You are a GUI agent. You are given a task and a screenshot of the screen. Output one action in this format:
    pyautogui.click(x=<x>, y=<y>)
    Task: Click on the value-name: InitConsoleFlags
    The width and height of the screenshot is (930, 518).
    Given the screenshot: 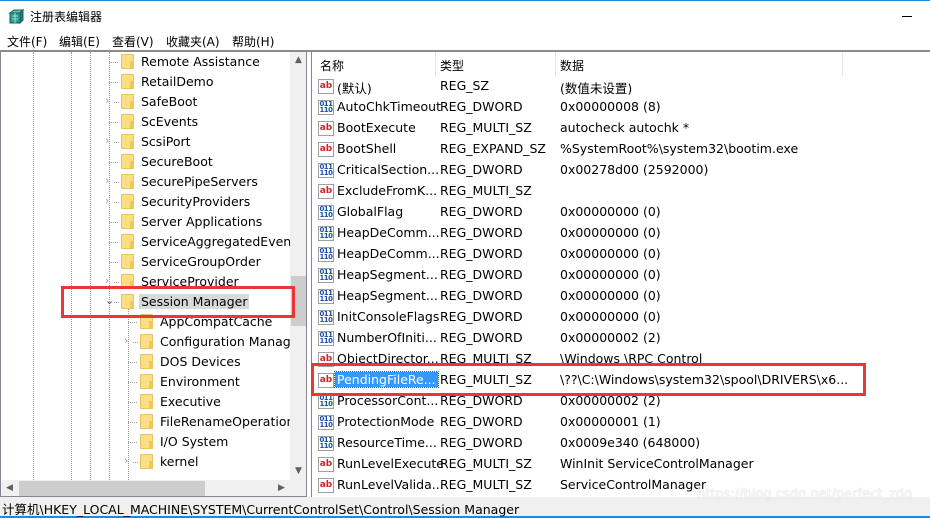 What is the action you would take?
    pyautogui.click(x=388, y=316)
    